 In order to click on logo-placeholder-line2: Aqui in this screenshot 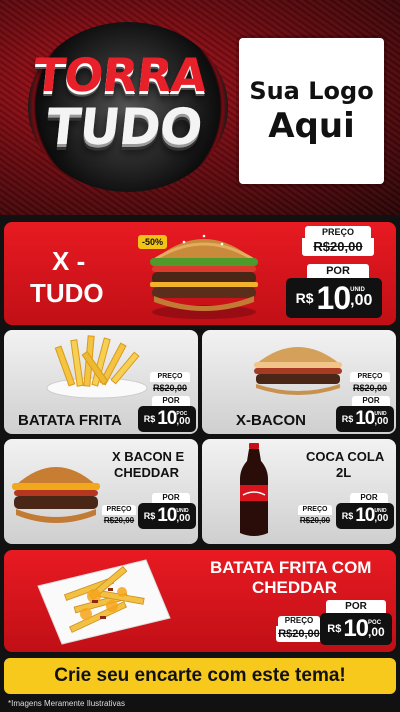, I will do `click(311, 126)`.